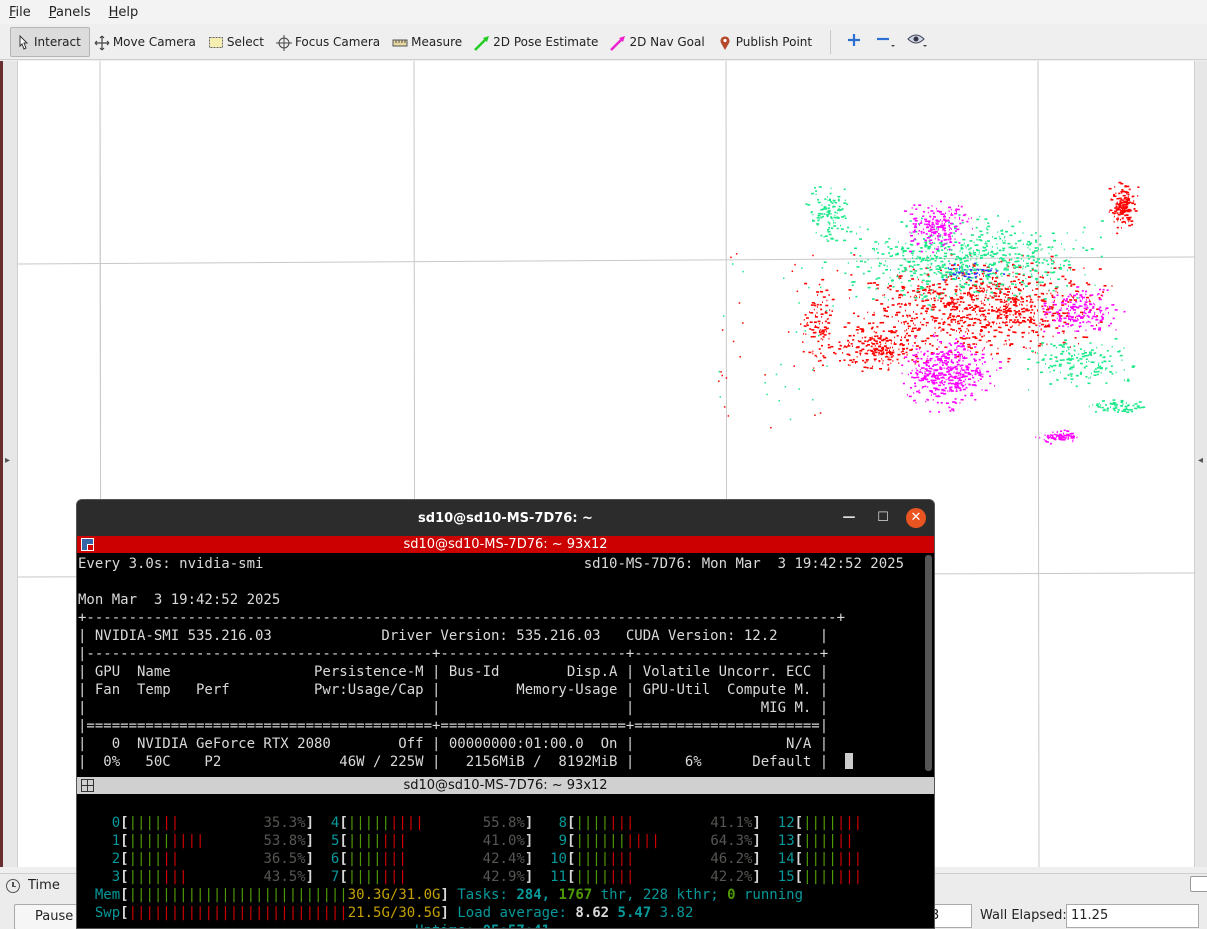  I want to click on tool-focus-camera: Focus Camera, so click(330, 42).